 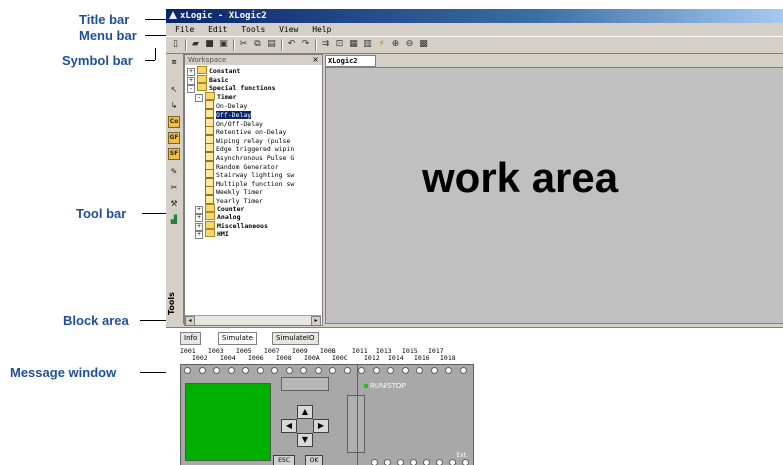 What do you see at coordinates (395, 44) in the screenshot?
I see `zoom-in-icon: ⊕` at bounding box center [395, 44].